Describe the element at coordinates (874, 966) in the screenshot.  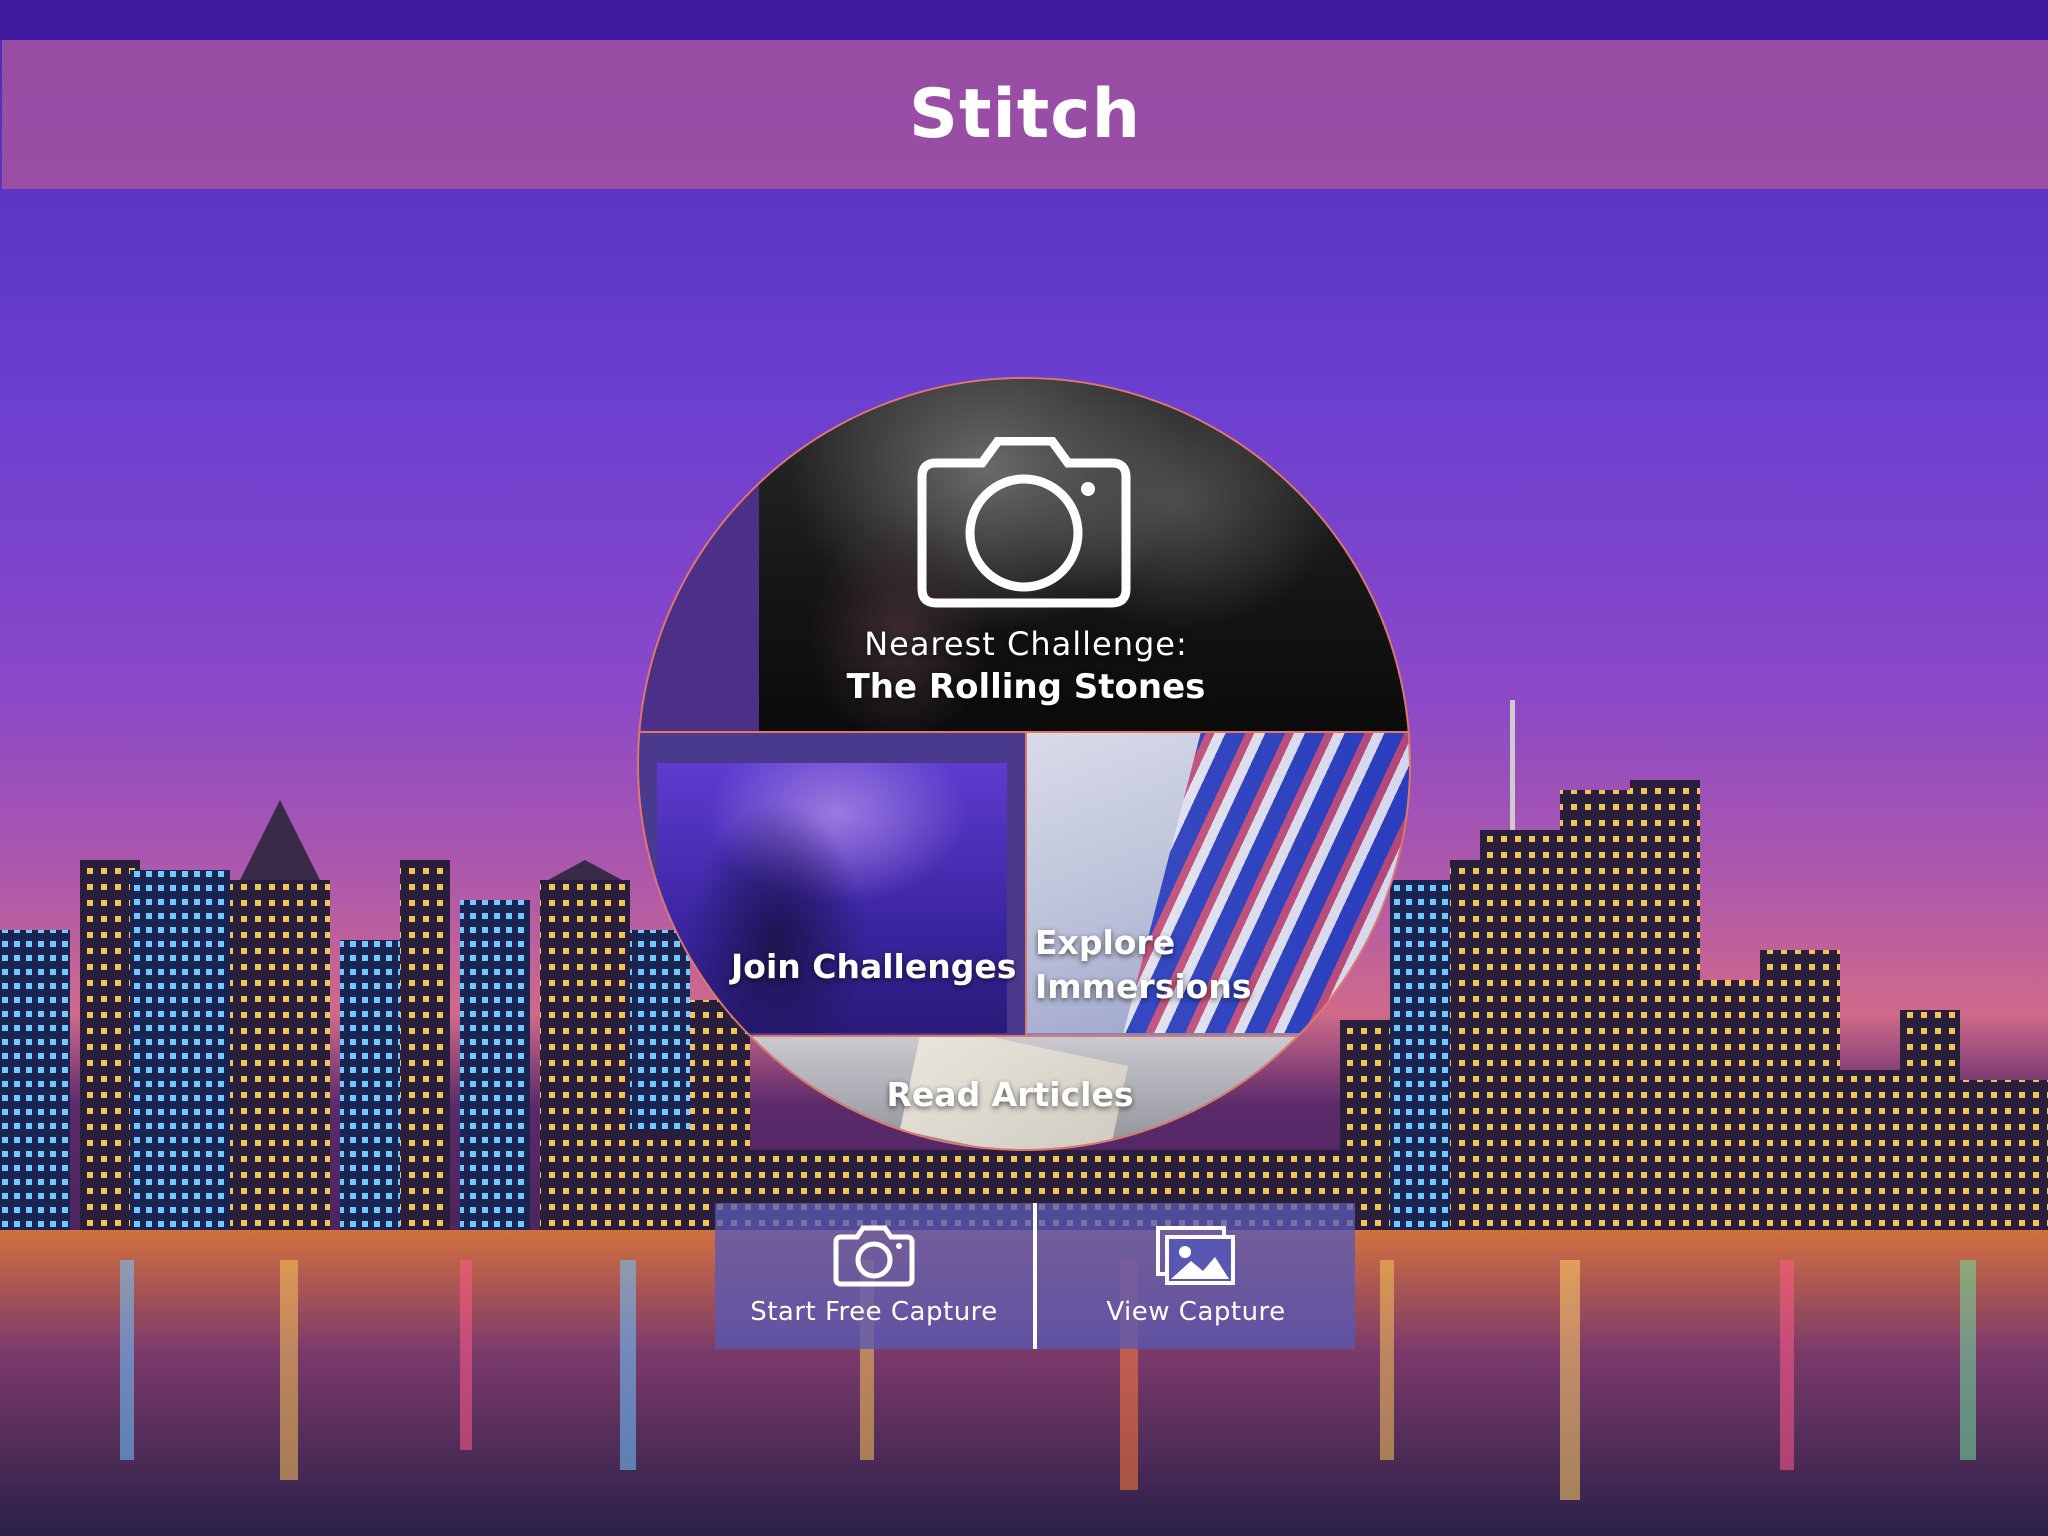
I see `join-challenges-label: Join Challenges` at that location.